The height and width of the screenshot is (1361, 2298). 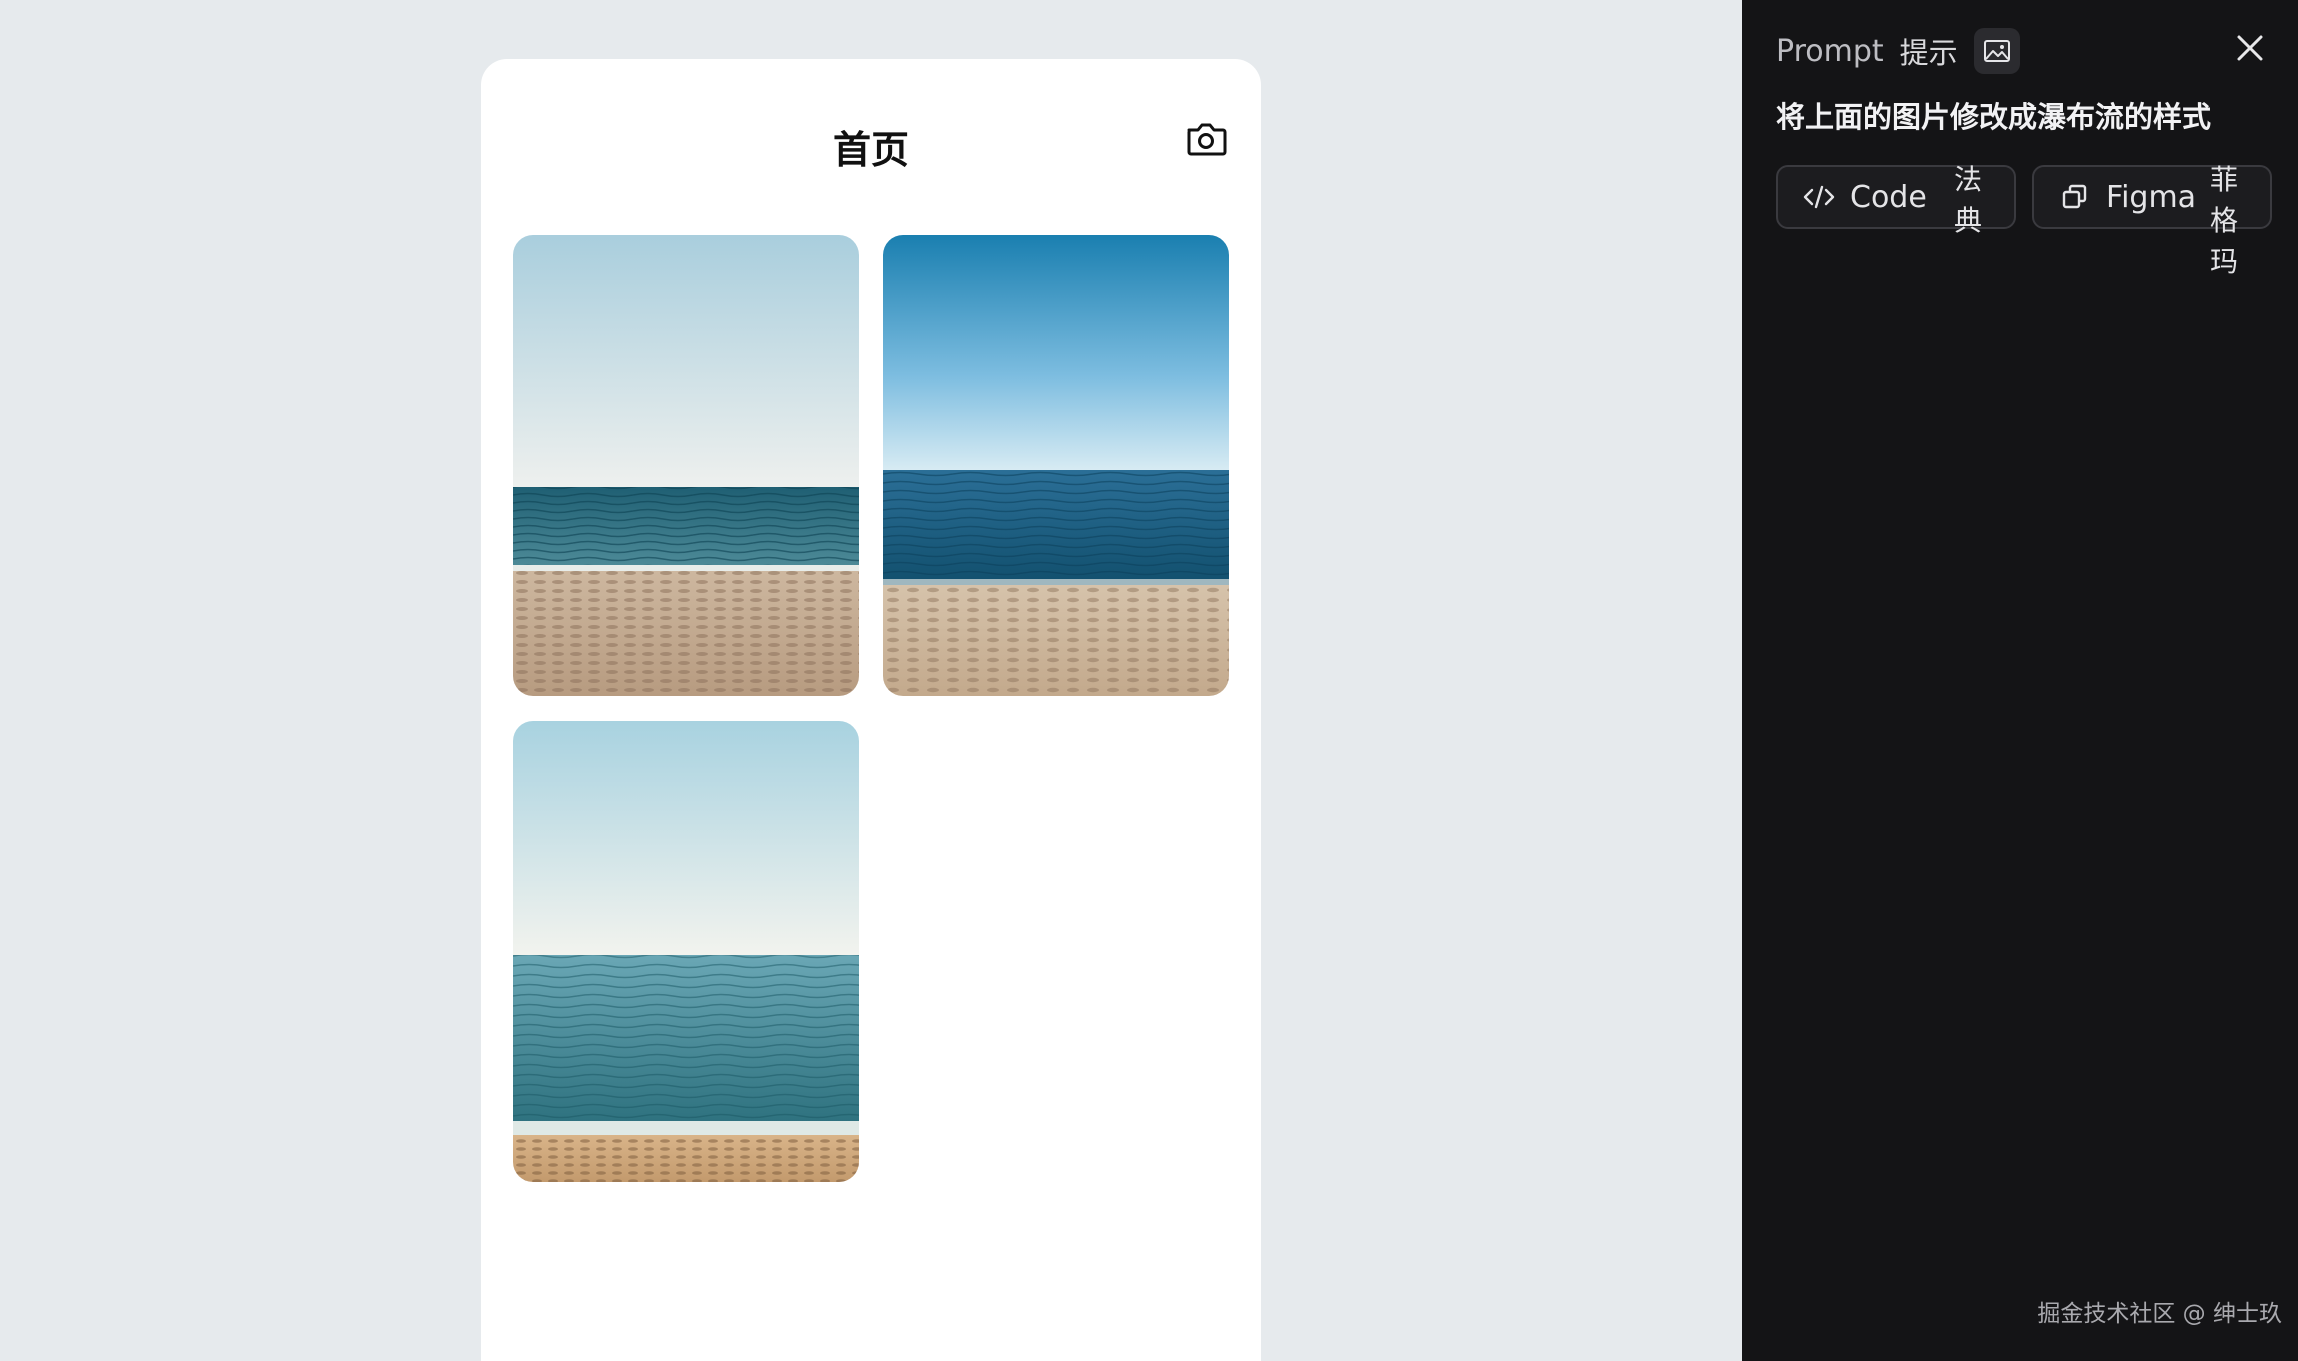 I want to click on camera-icon, so click(x=1207, y=139).